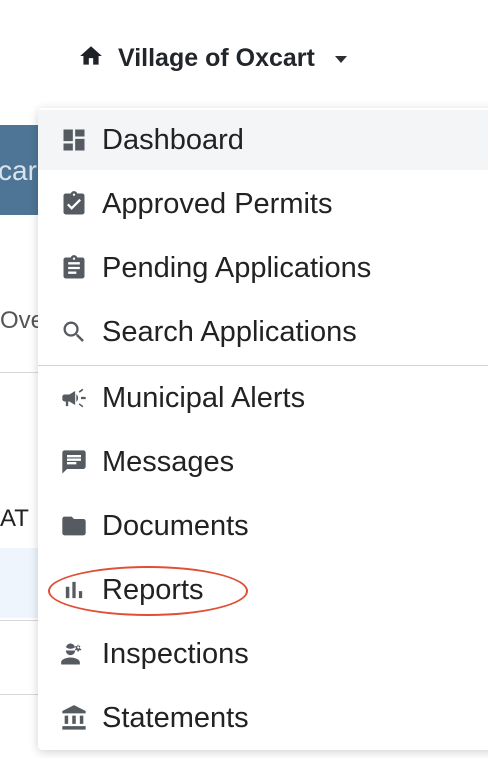 The width and height of the screenshot is (488, 758). What do you see at coordinates (263, 365) in the screenshot?
I see `menu-divider` at bounding box center [263, 365].